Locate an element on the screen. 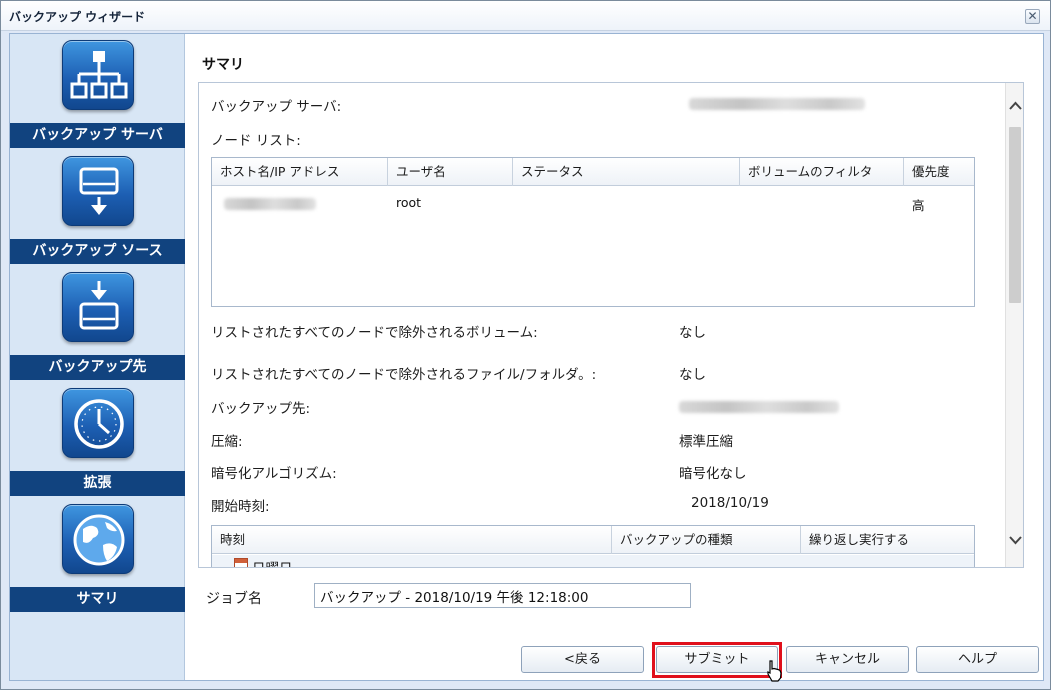 The width and height of the screenshot is (1051, 690). schedule-table: 時刻 バックアップの種類 繰り返し実行する 日曜日 is located at coordinates (593, 546).